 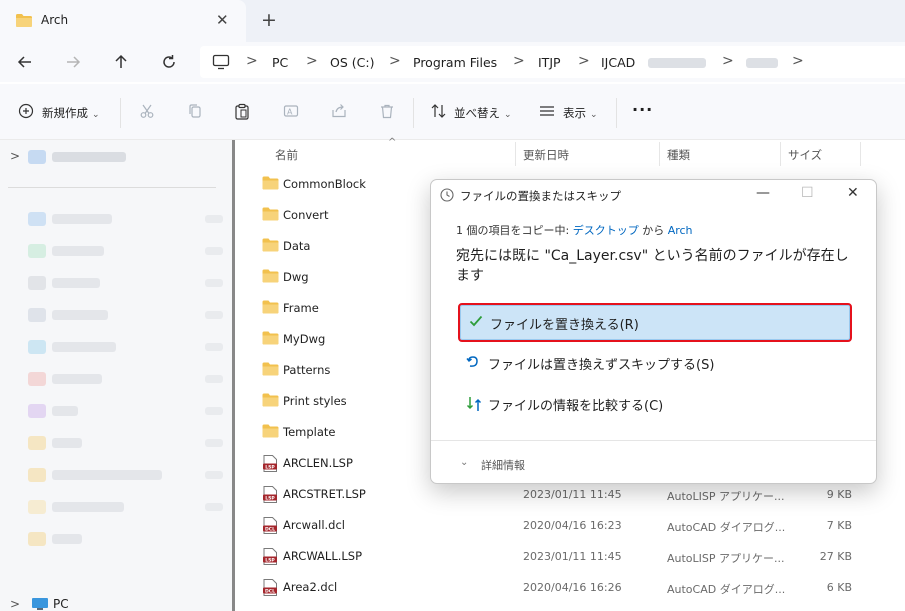 What do you see at coordinates (307, 370) in the screenshot?
I see `file-name: Patterns` at bounding box center [307, 370].